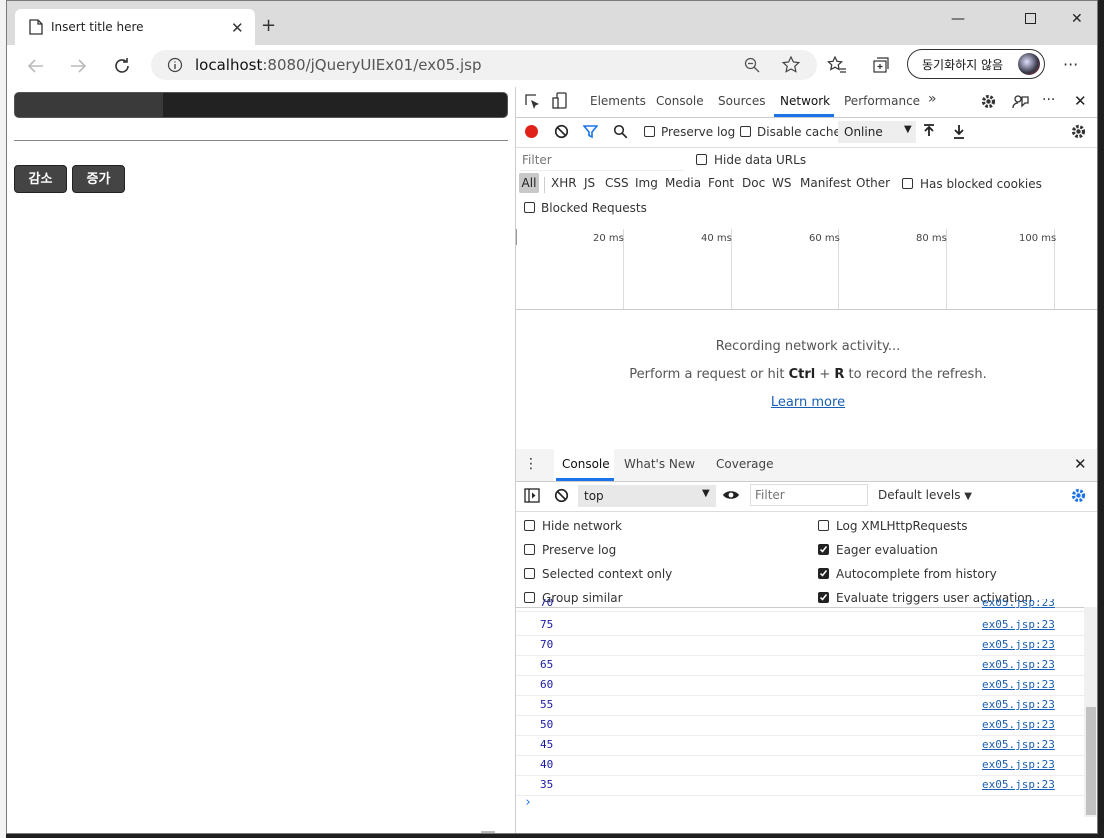 The height and width of the screenshot is (838, 1104). Describe the element at coordinates (721, 183) in the screenshot. I see `type-filter-font: Font` at that location.